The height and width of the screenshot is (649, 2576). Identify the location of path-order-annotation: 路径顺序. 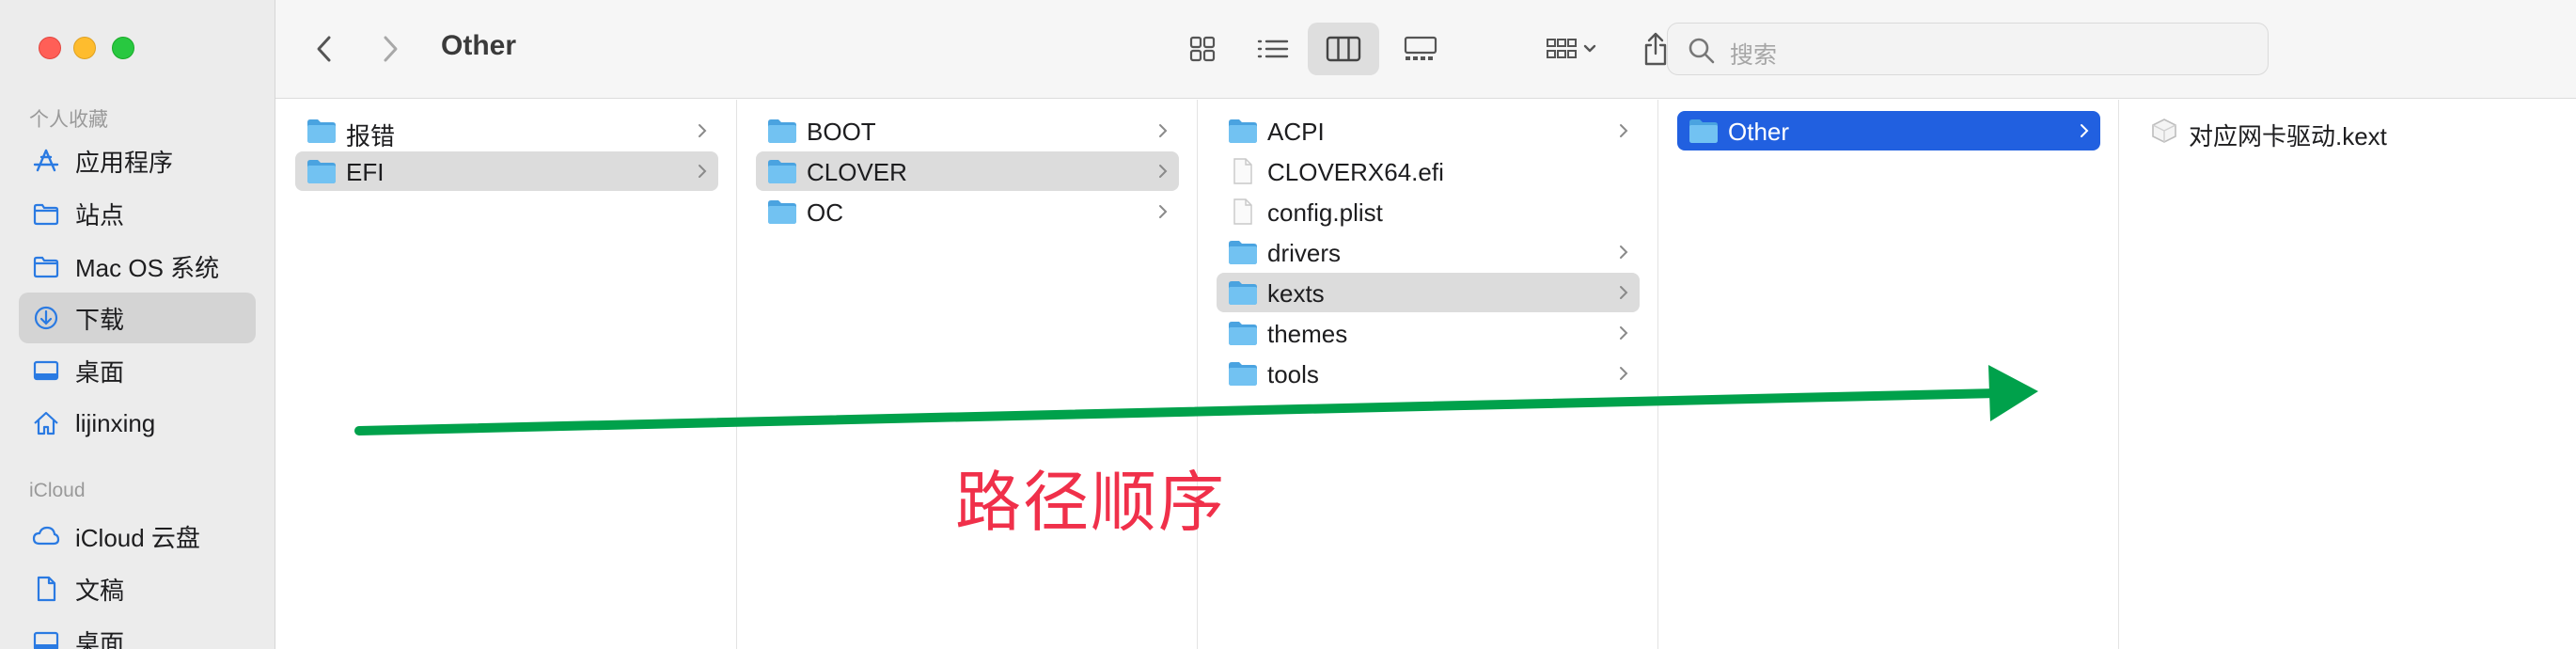
(1091, 502).